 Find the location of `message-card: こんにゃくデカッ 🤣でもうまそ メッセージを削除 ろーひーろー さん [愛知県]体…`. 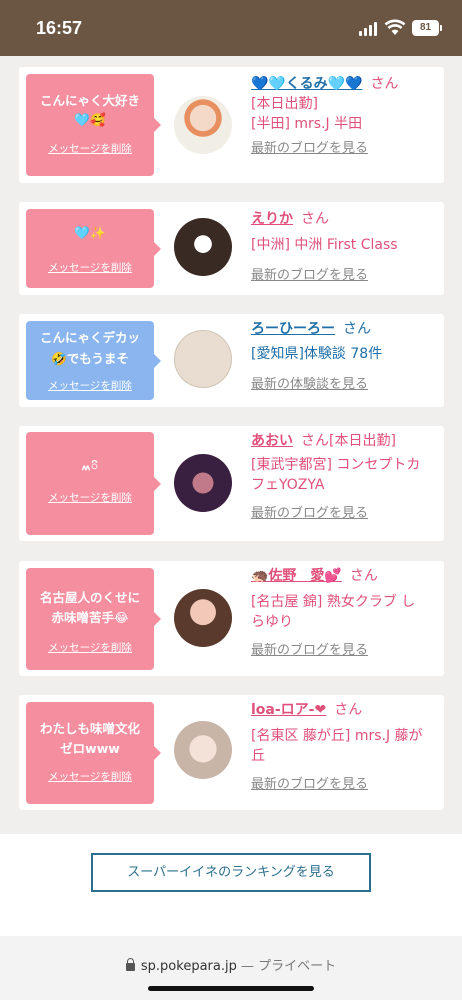

message-card: こんにゃくデカッ 🤣でもうまそ メッセージを削除 ろーひーろー さん [愛知県]体… is located at coordinates (231, 360).